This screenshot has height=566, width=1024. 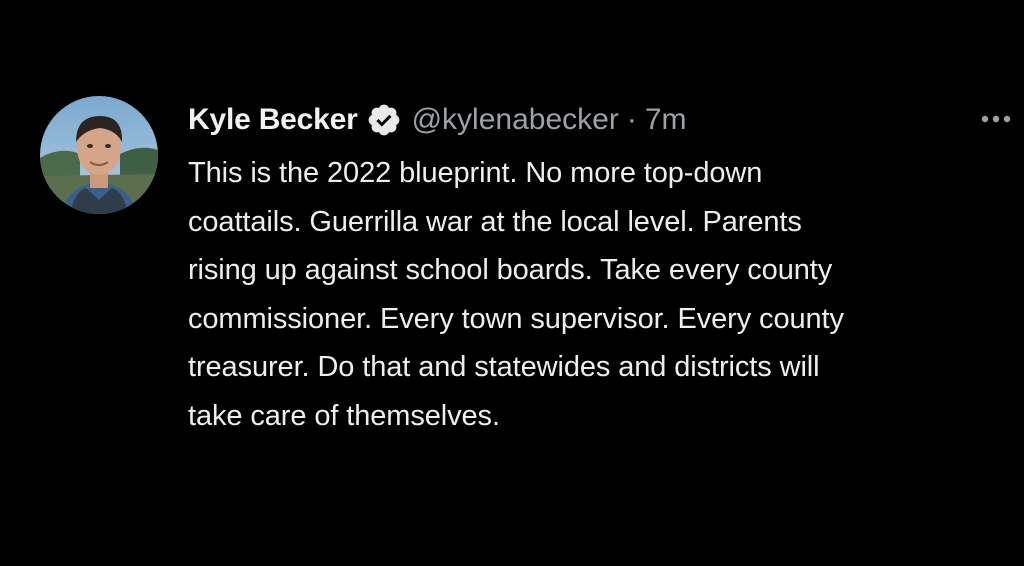 I want to click on timestamp: 7m, so click(x=666, y=120).